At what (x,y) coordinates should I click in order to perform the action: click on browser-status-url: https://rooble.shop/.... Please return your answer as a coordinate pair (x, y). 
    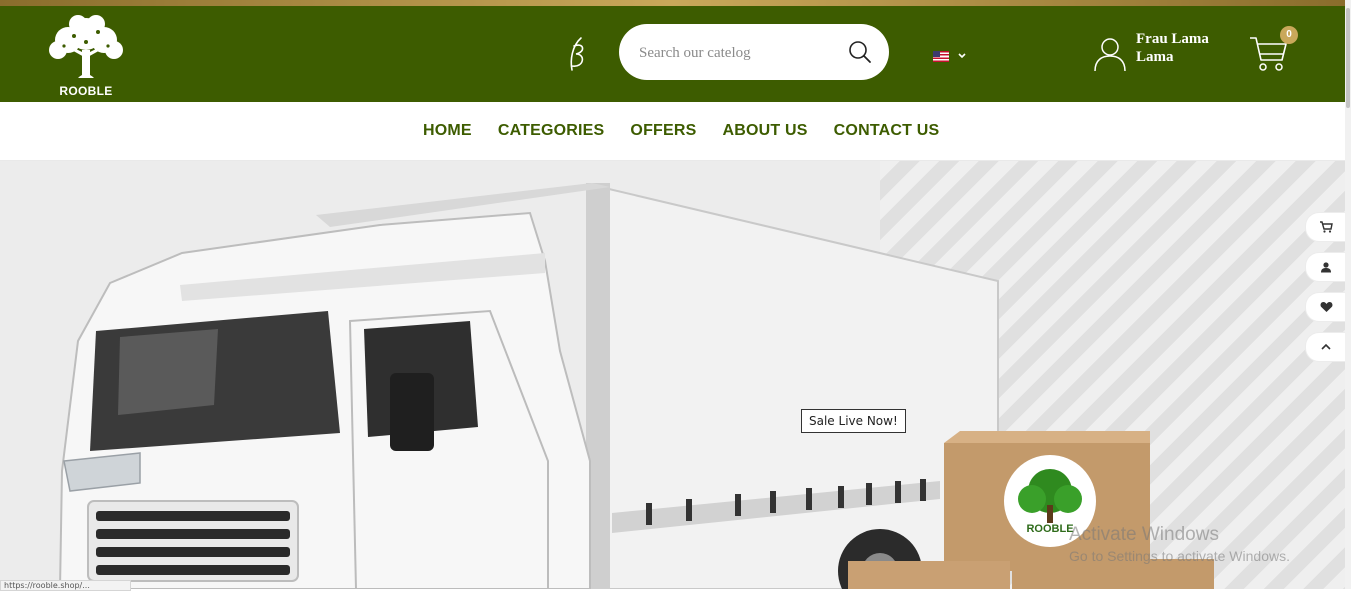
    Looking at the image, I should click on (65, 585).